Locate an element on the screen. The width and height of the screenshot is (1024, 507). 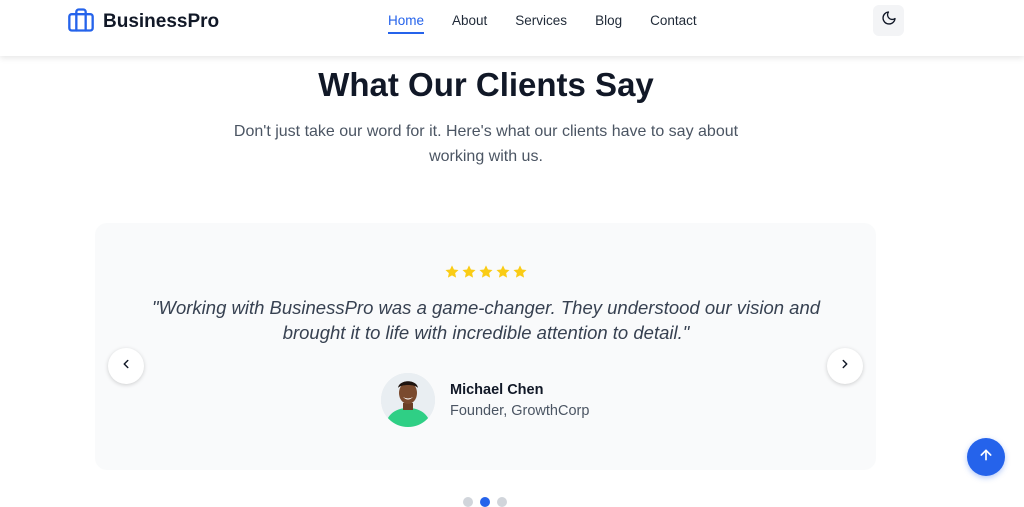
author-role: Founder, GrowthCorp is located at coordinates (520, 411).